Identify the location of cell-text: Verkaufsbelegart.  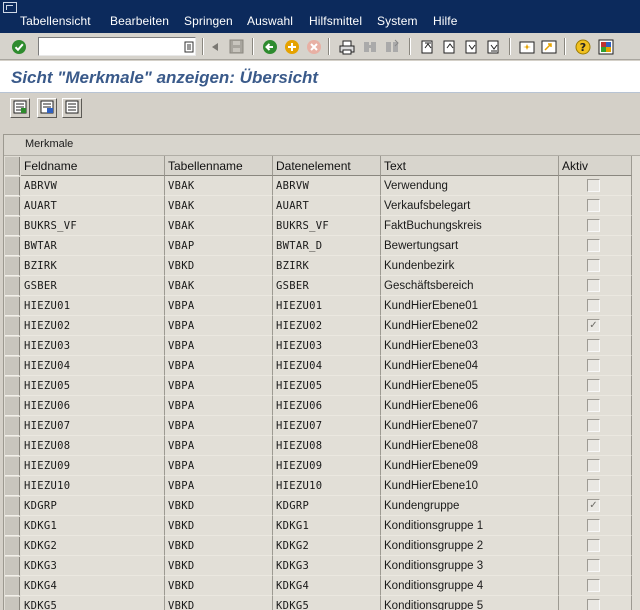
(470, 206).